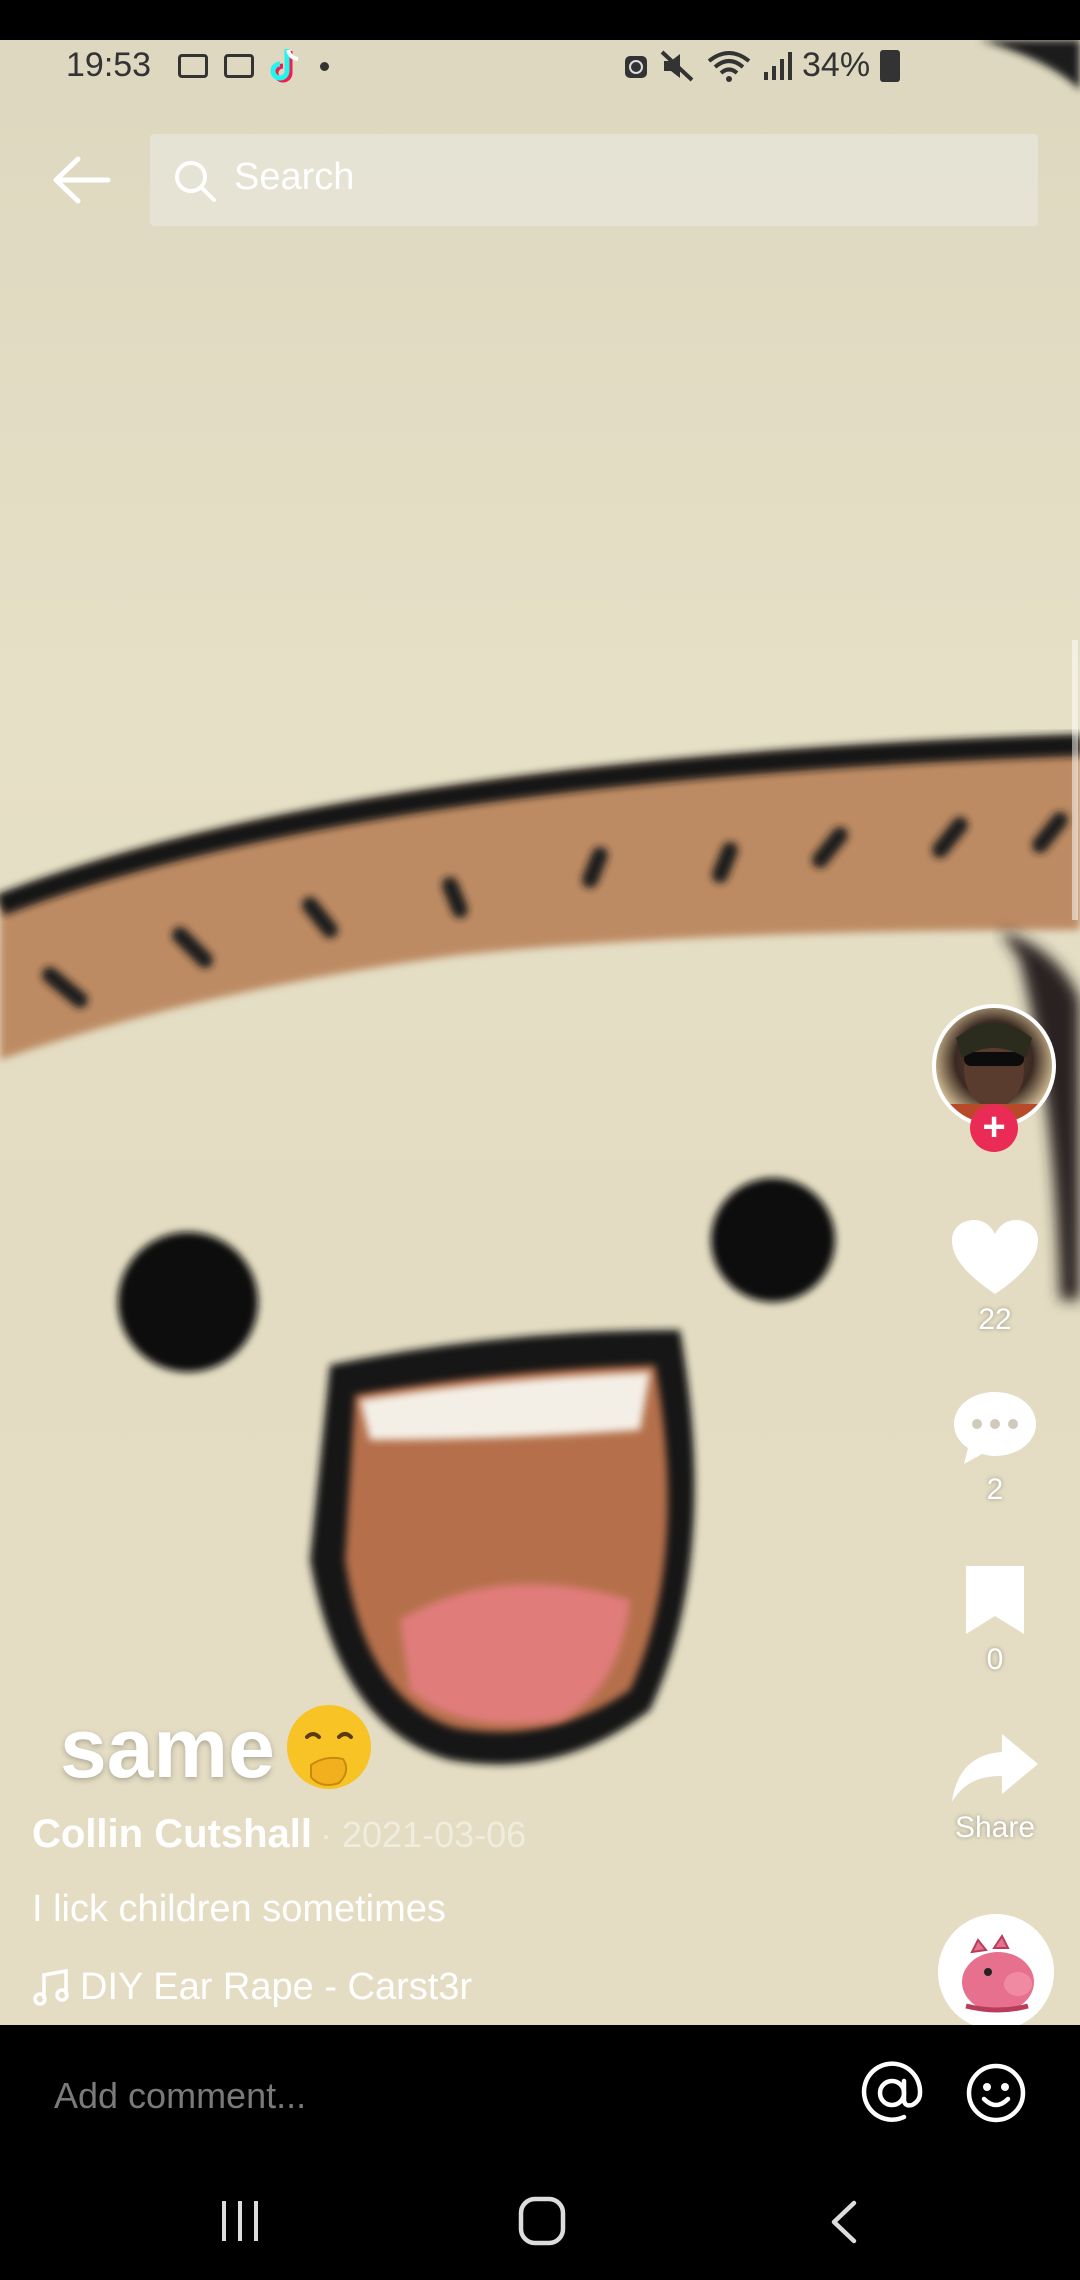 The height and width of the screenshot is (2280, 1080). I want to click on post-date: · 2021-03-06, so click(423, 1834).